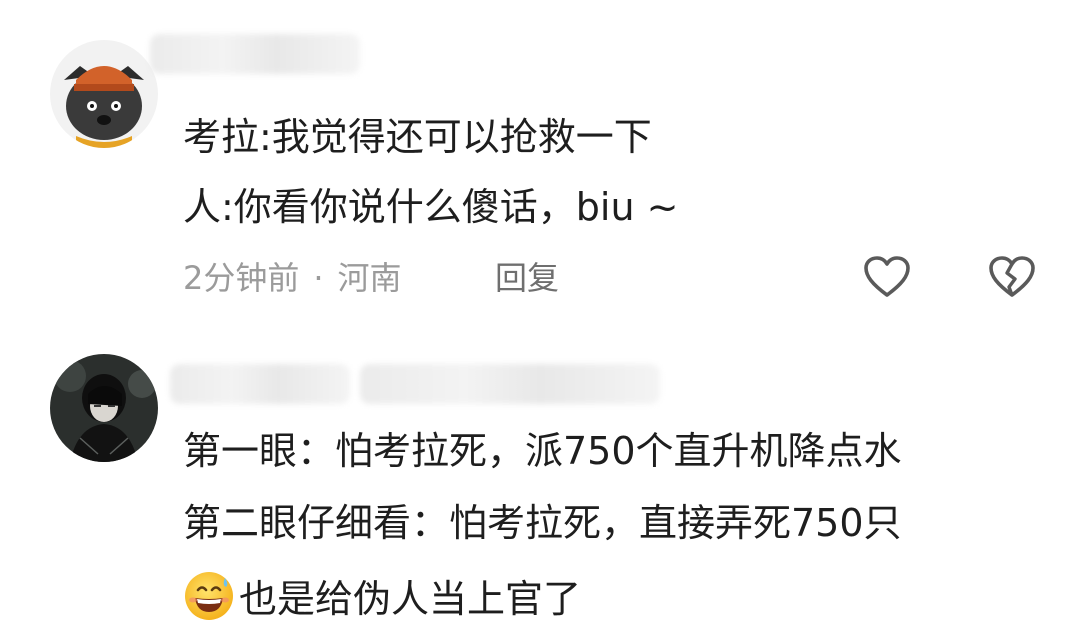 This screenshot has height=642, width=1092. Describe the element at coordinates (241, 278) in the screenshot. I see `comment-time: 2分钟前` at that location.